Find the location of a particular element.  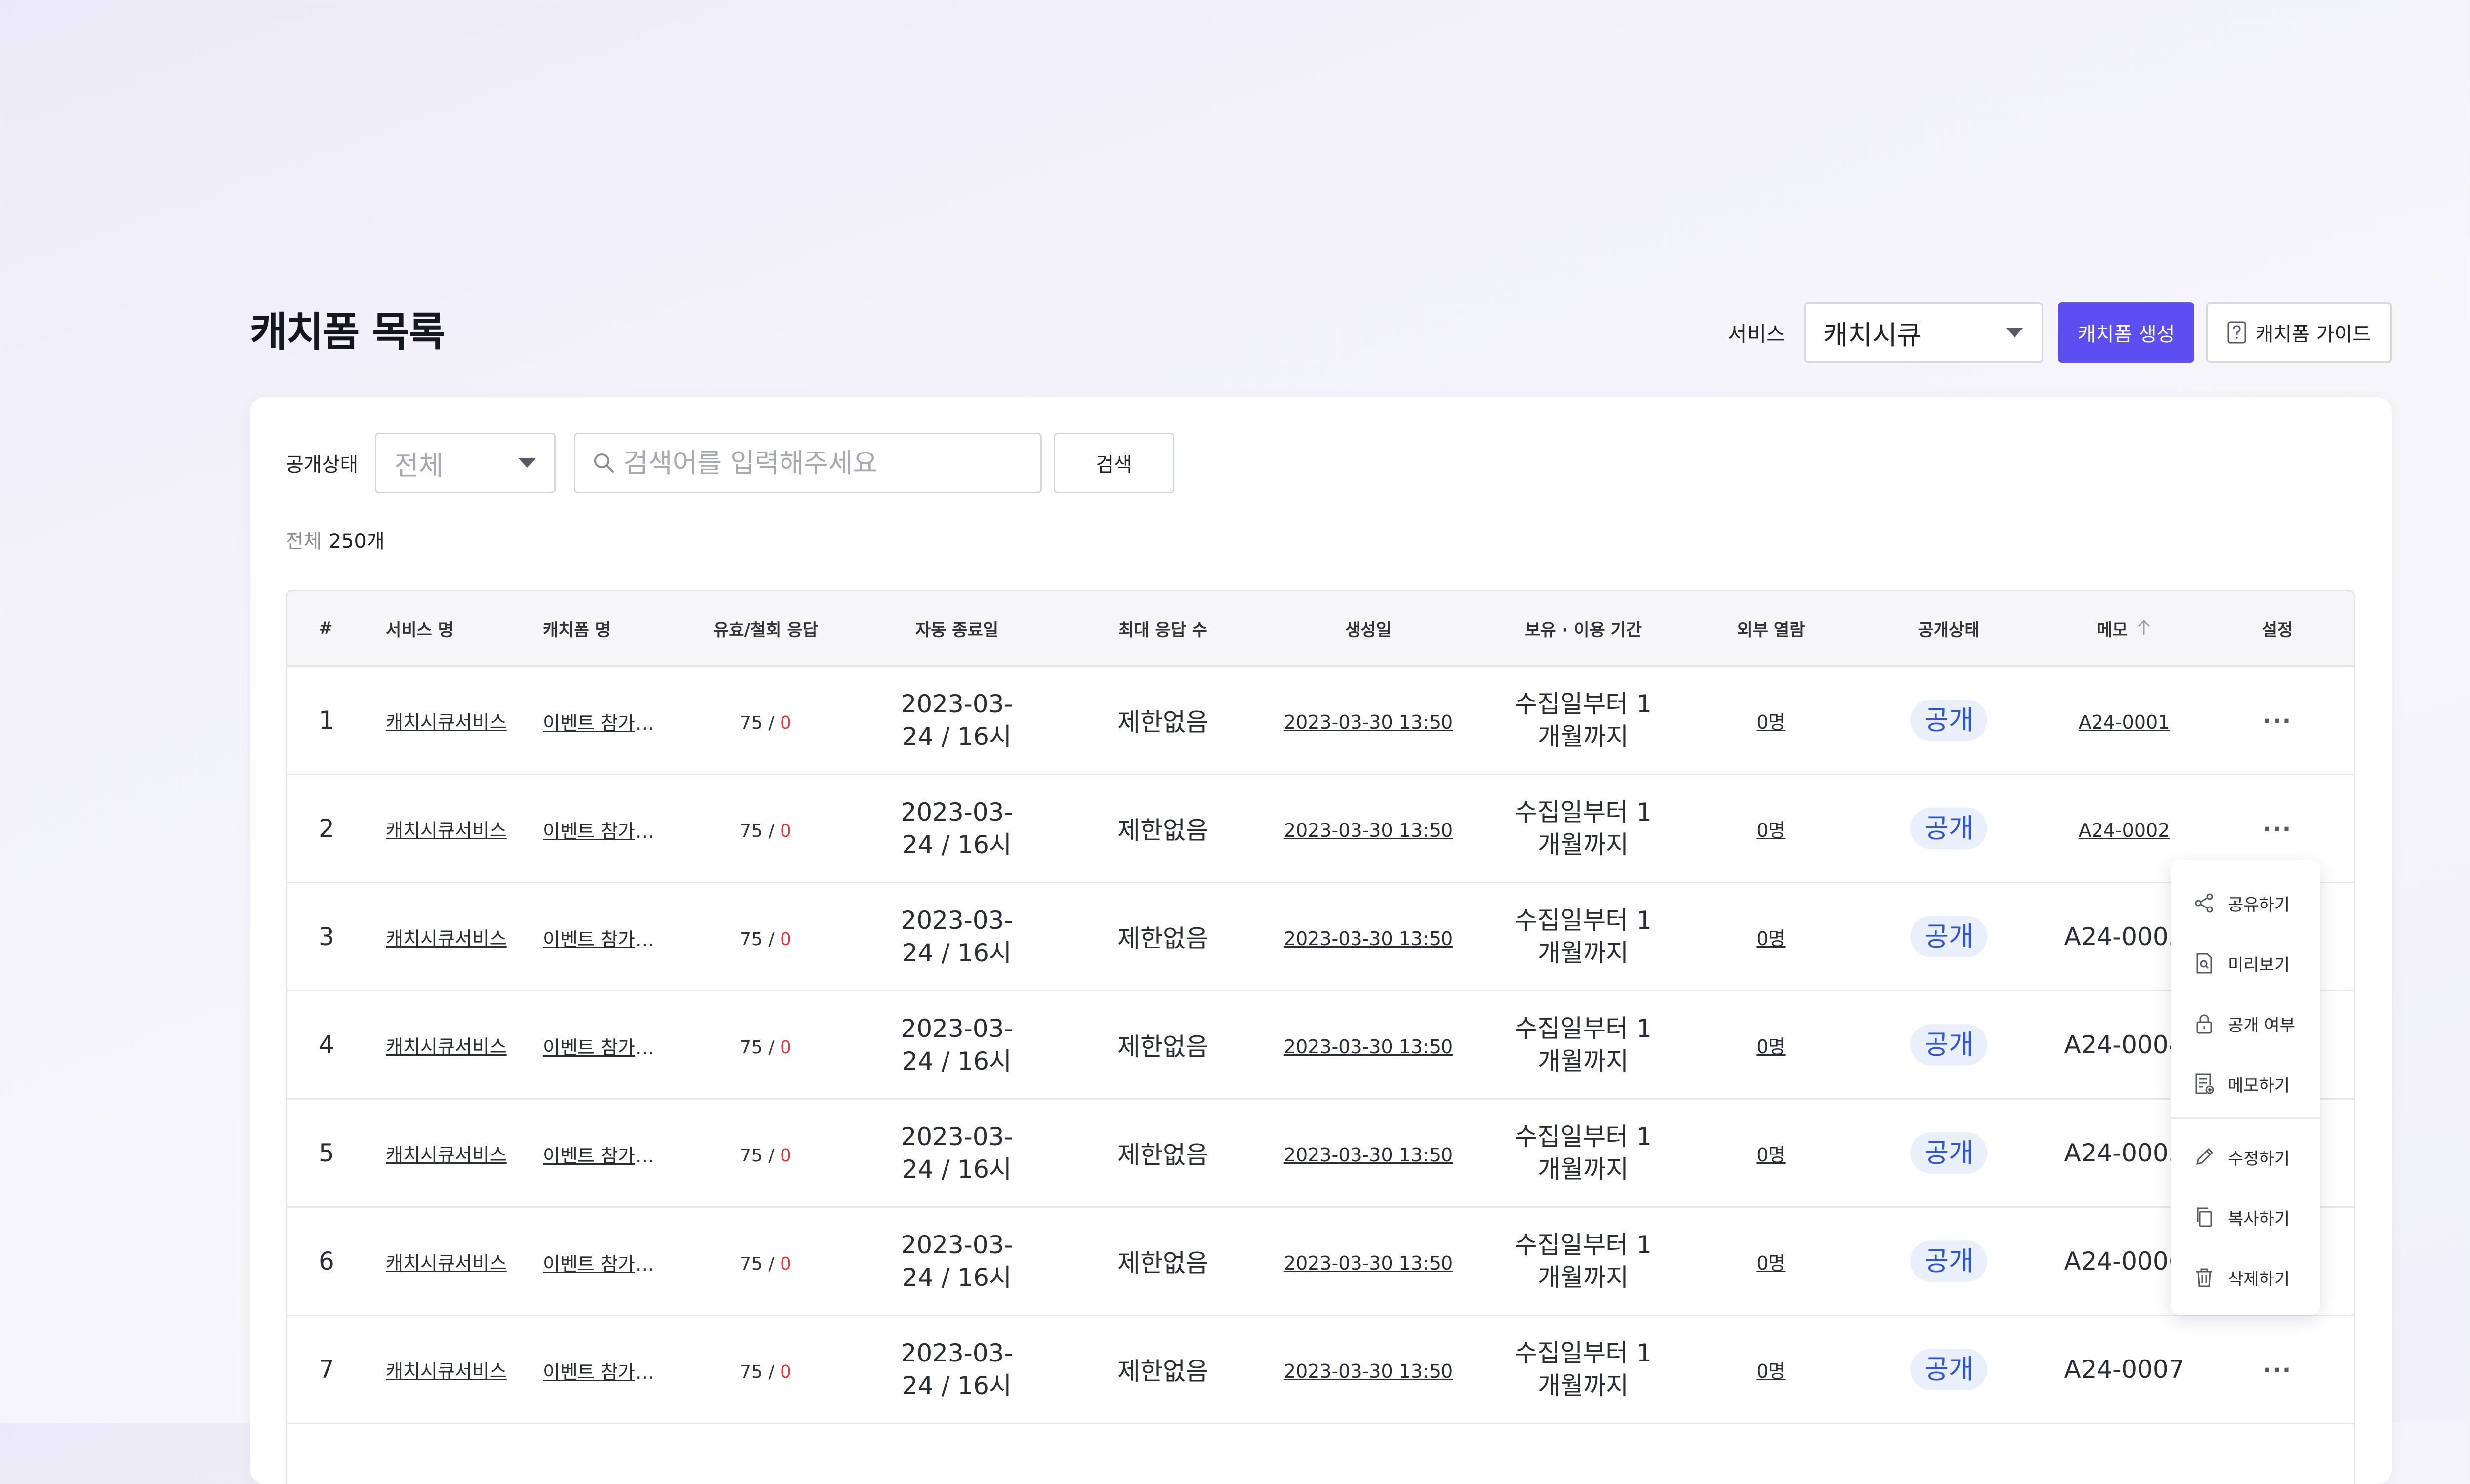

create-form-button: 캐치폼 생성 is located at coordinates (2126, 332).